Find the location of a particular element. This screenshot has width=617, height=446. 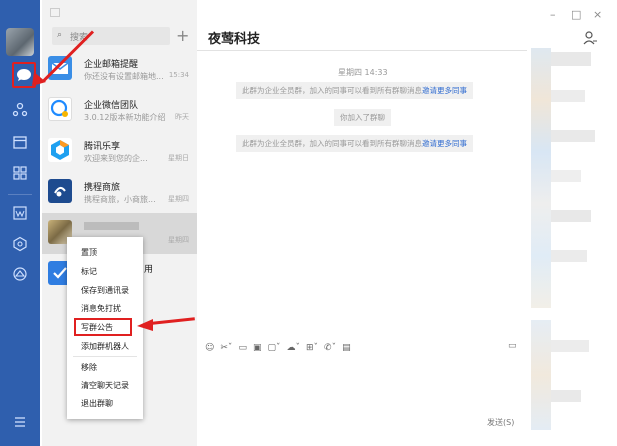

blurred-name is located at coordinates (111, 226).